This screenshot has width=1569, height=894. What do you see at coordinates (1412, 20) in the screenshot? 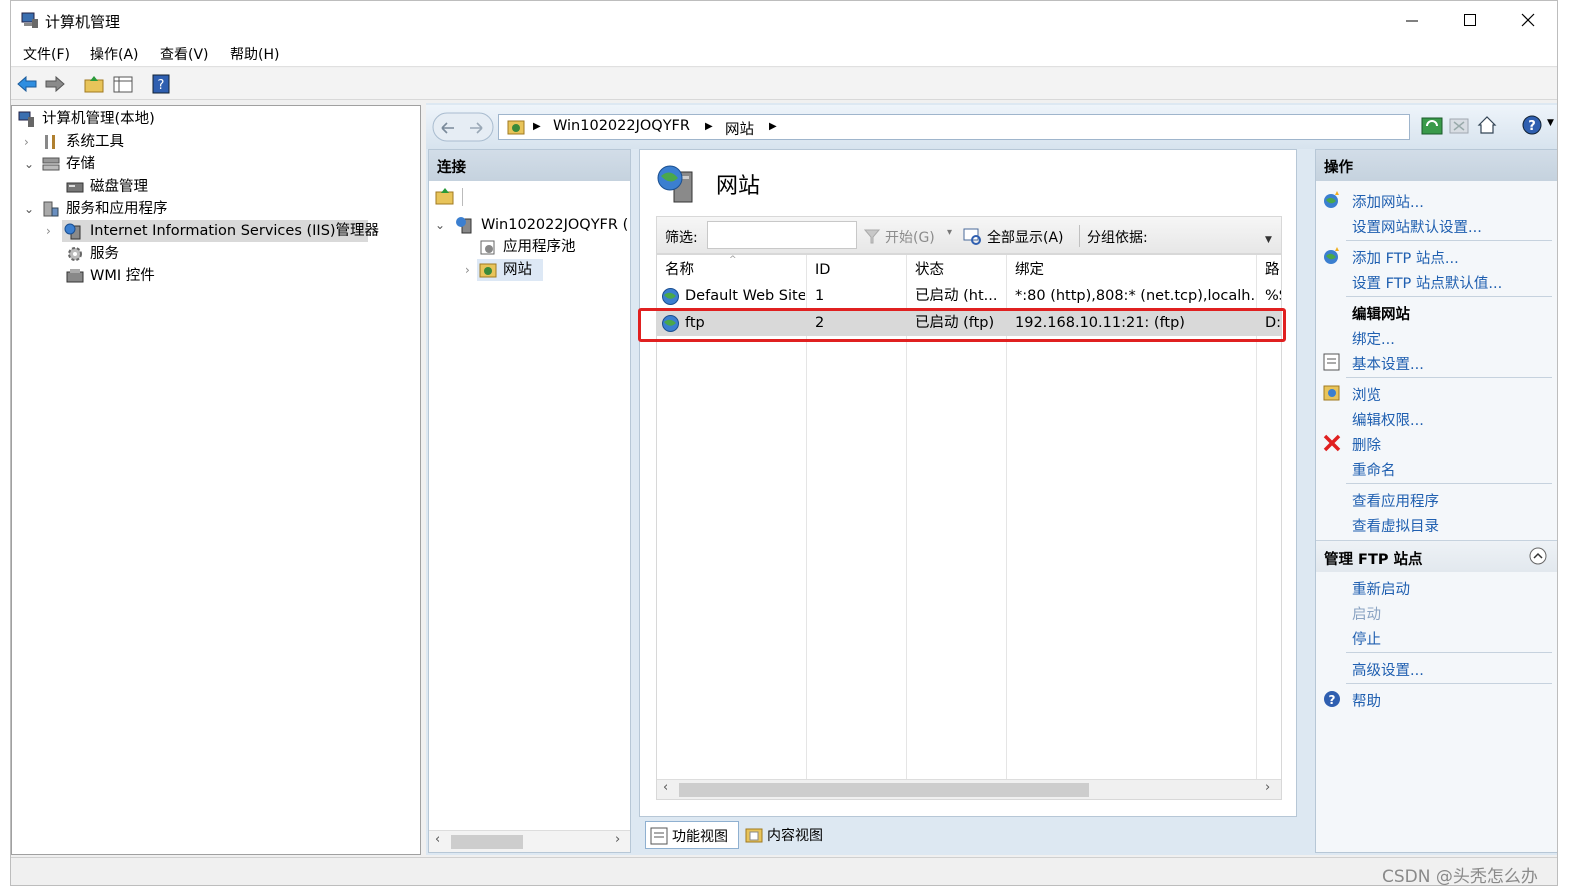
I see `minimize-icon` at bounding box center [1412, 20].